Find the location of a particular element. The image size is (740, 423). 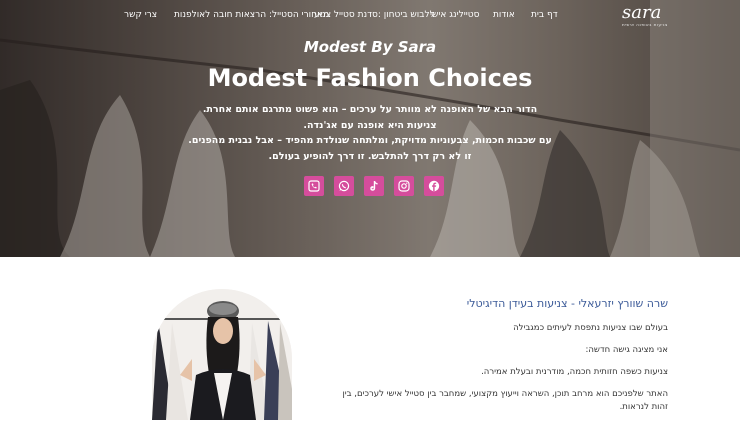

logo-tagline: צניעות באופנה אישית is located at coordinates (645, 24).